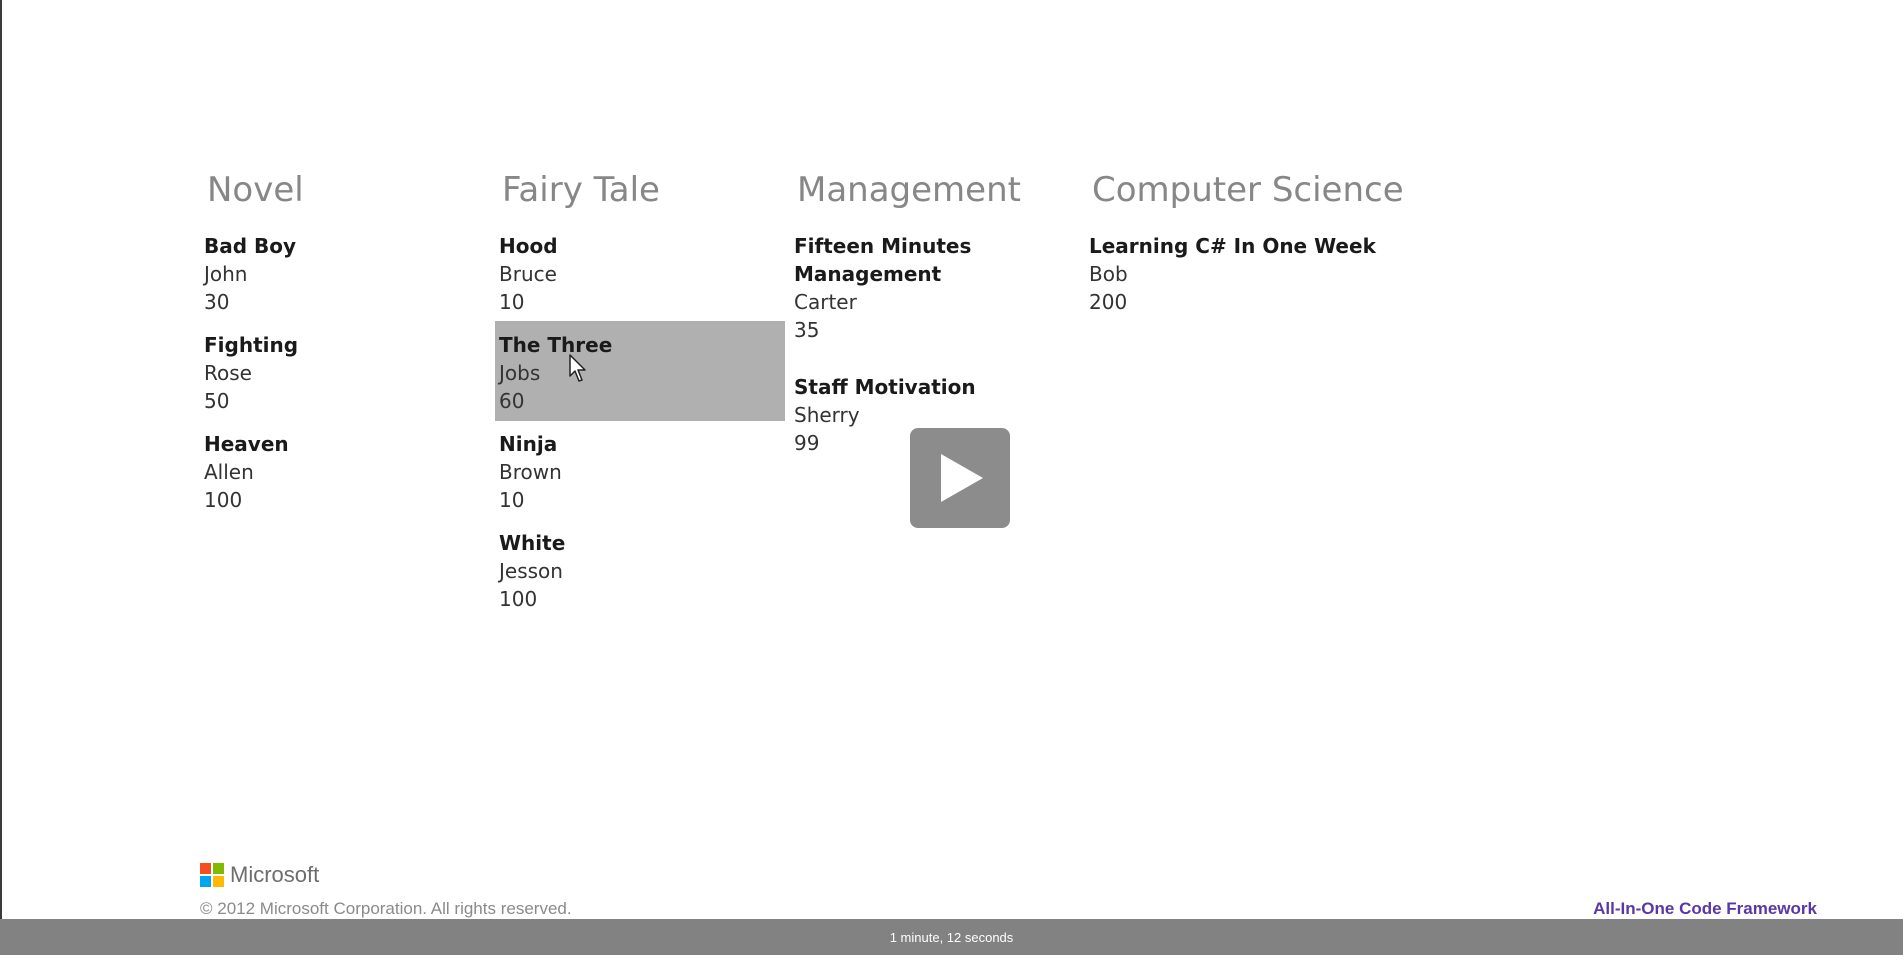 The image size is (1903, 971). Describe the element at coordinates (883, 246) in the screenshot. I see `book-title-line-1: Fifteen Minutes` at that location.